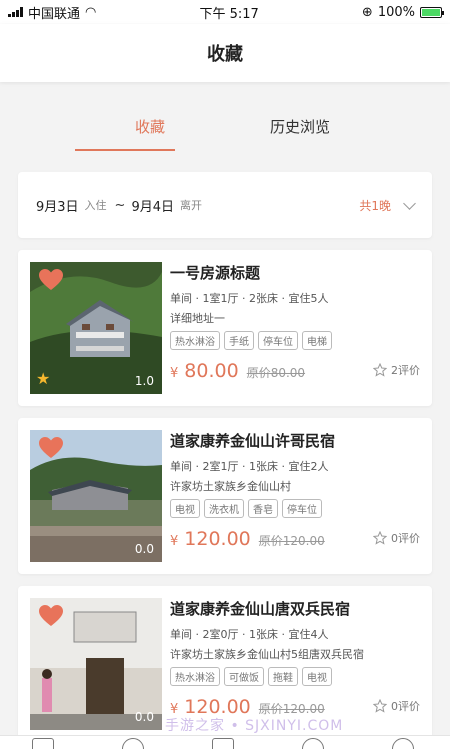  Describe the element at coordinates (152, 207) in the screenshot. I see `checkout-date: 9月4日` at that location.